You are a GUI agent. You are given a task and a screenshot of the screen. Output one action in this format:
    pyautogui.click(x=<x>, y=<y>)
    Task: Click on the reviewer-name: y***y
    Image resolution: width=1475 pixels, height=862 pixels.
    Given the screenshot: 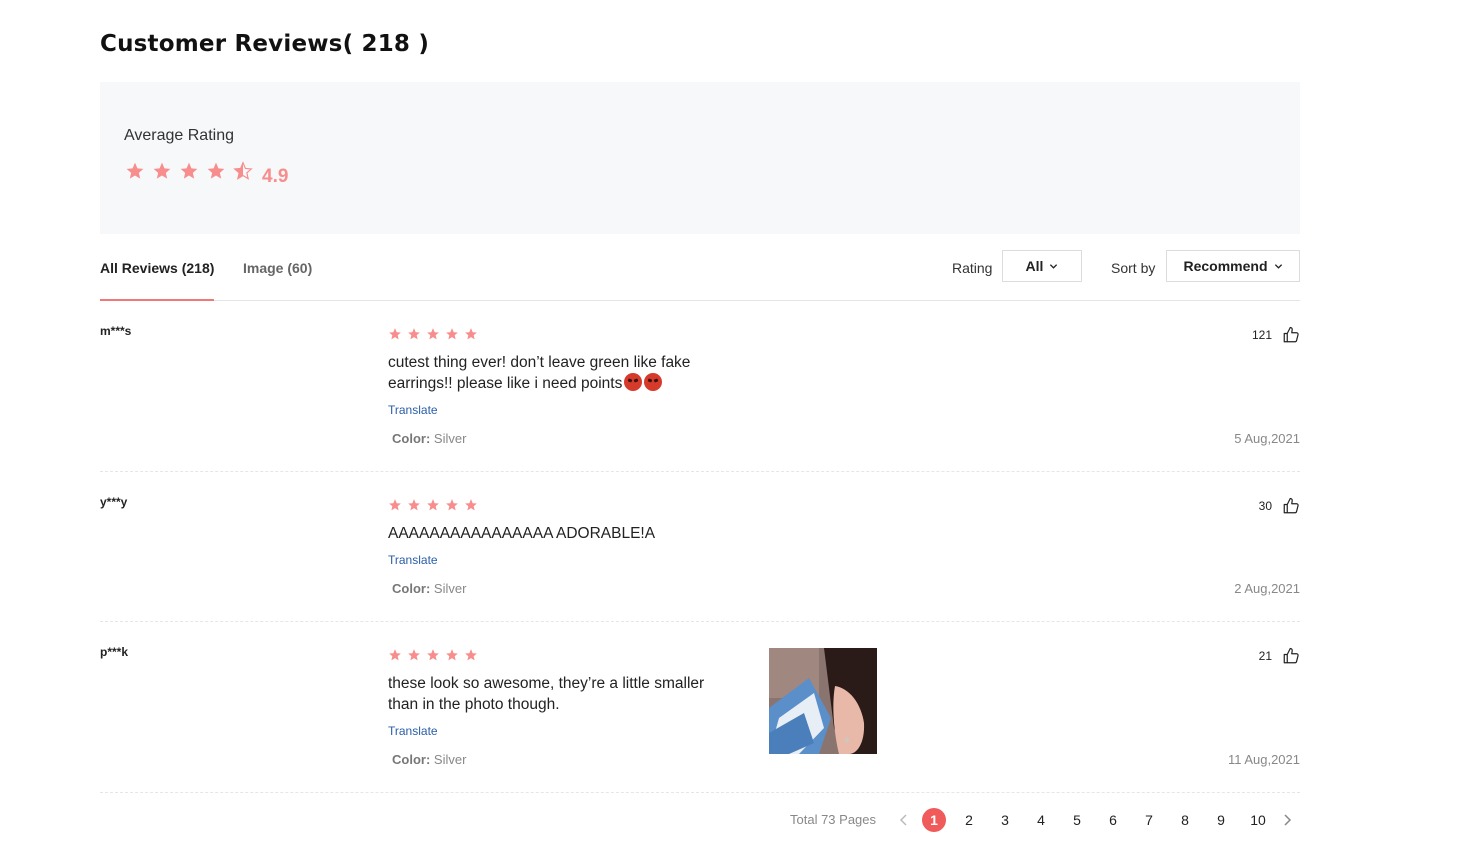 What is the action you would take?
    pyautogui.click(x=114, y=502)
    